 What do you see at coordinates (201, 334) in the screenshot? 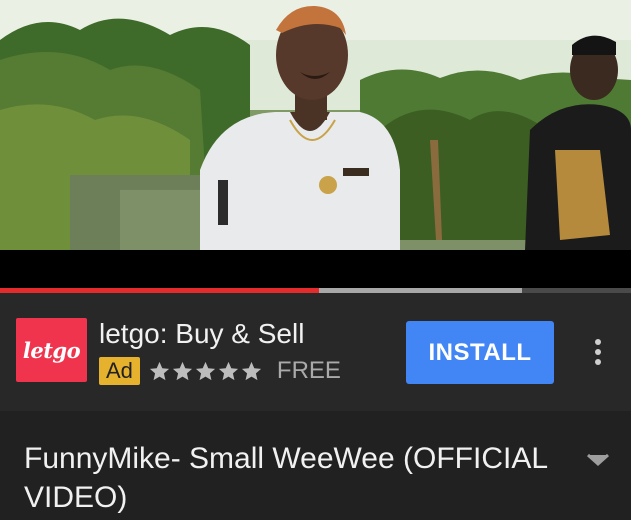
I see `ad-app-title: letgo: Buy & Sell` at bounding box center [201, 334].